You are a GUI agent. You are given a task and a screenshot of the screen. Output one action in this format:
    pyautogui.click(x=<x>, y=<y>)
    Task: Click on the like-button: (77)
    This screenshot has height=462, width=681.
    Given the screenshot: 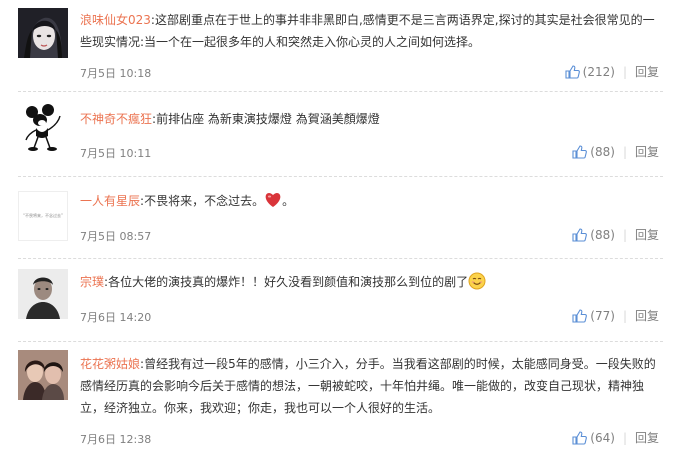 What is the action you would take?
    pyautogui.click(x=593, y=316)
    